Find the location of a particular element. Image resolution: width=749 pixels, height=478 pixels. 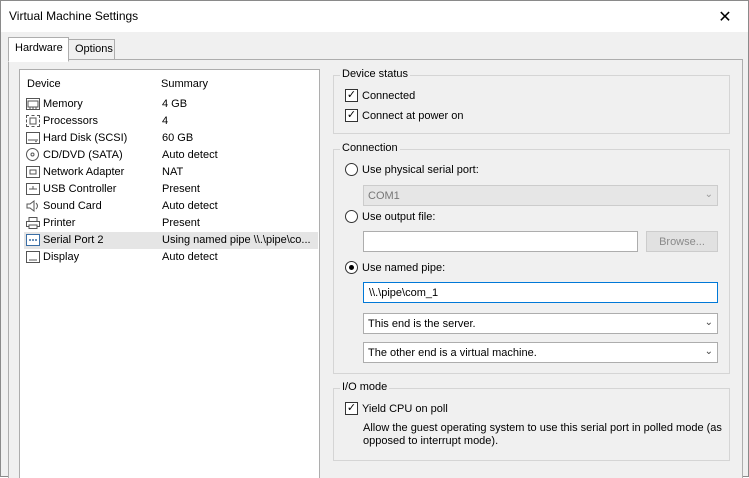

connection-title: Connection is located at coordinates (370, 148).